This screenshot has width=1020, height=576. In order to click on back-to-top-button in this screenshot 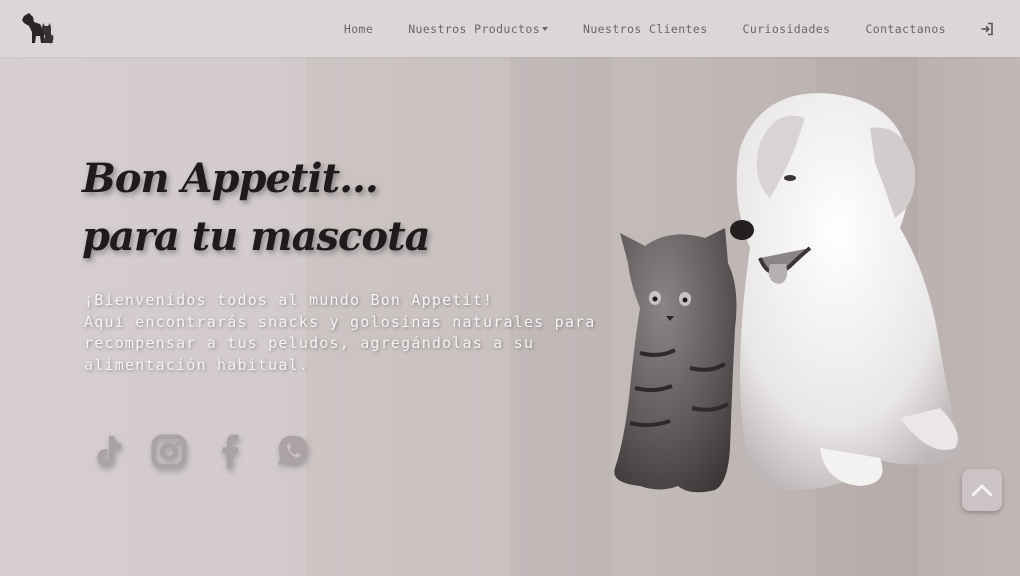, I will do `click(982, 490)`.